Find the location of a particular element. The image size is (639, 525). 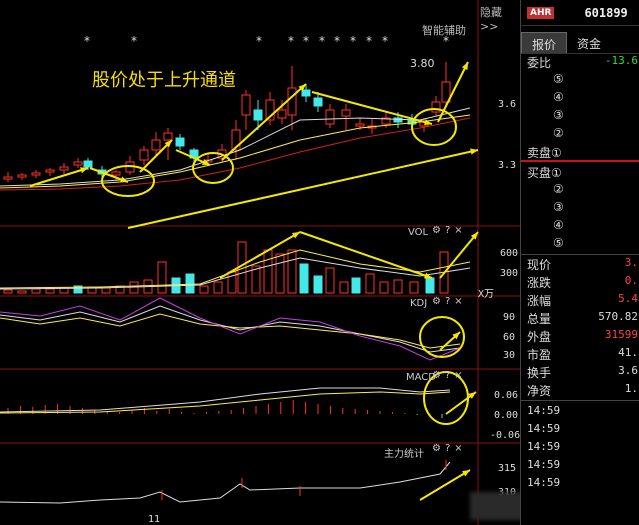

price-axis-label: 3.3 is located at coordinates (507, 165).